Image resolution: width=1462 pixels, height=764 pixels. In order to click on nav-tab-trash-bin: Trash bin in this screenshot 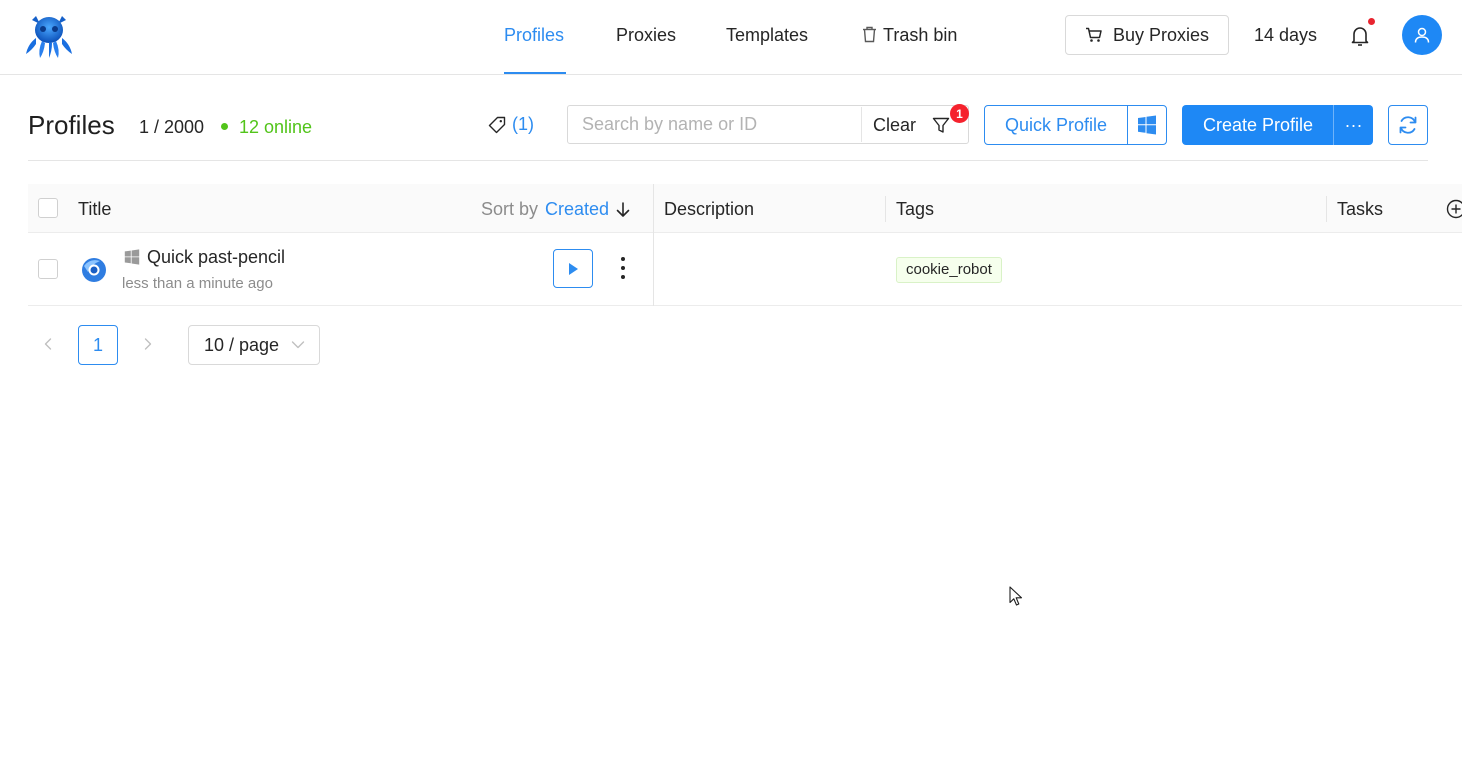, I will do `click(909, 35)`.